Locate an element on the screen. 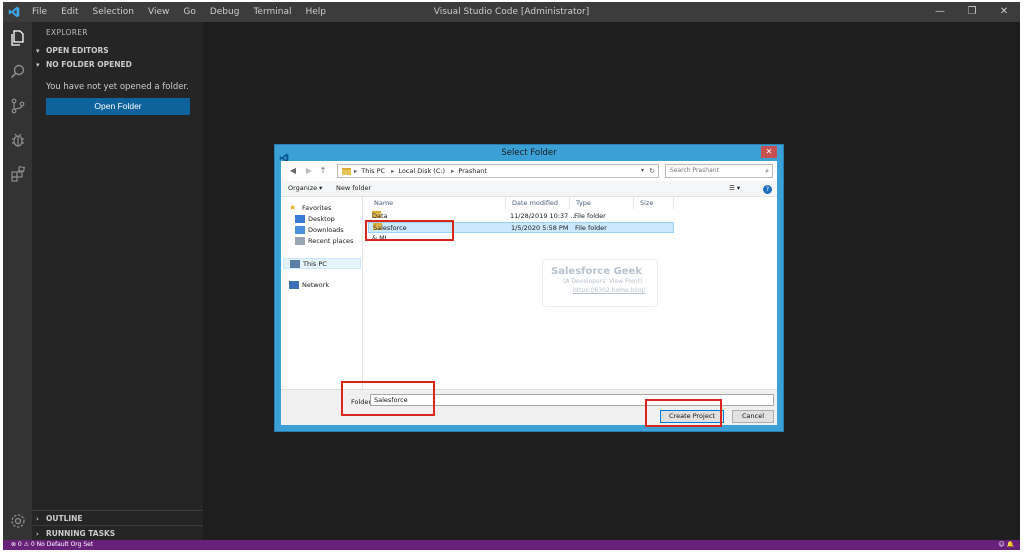 Image resolution: width=1024 pixels, height=556 pixels. watermark-title: Salesforce Geek is located at coordinates (596, 271).